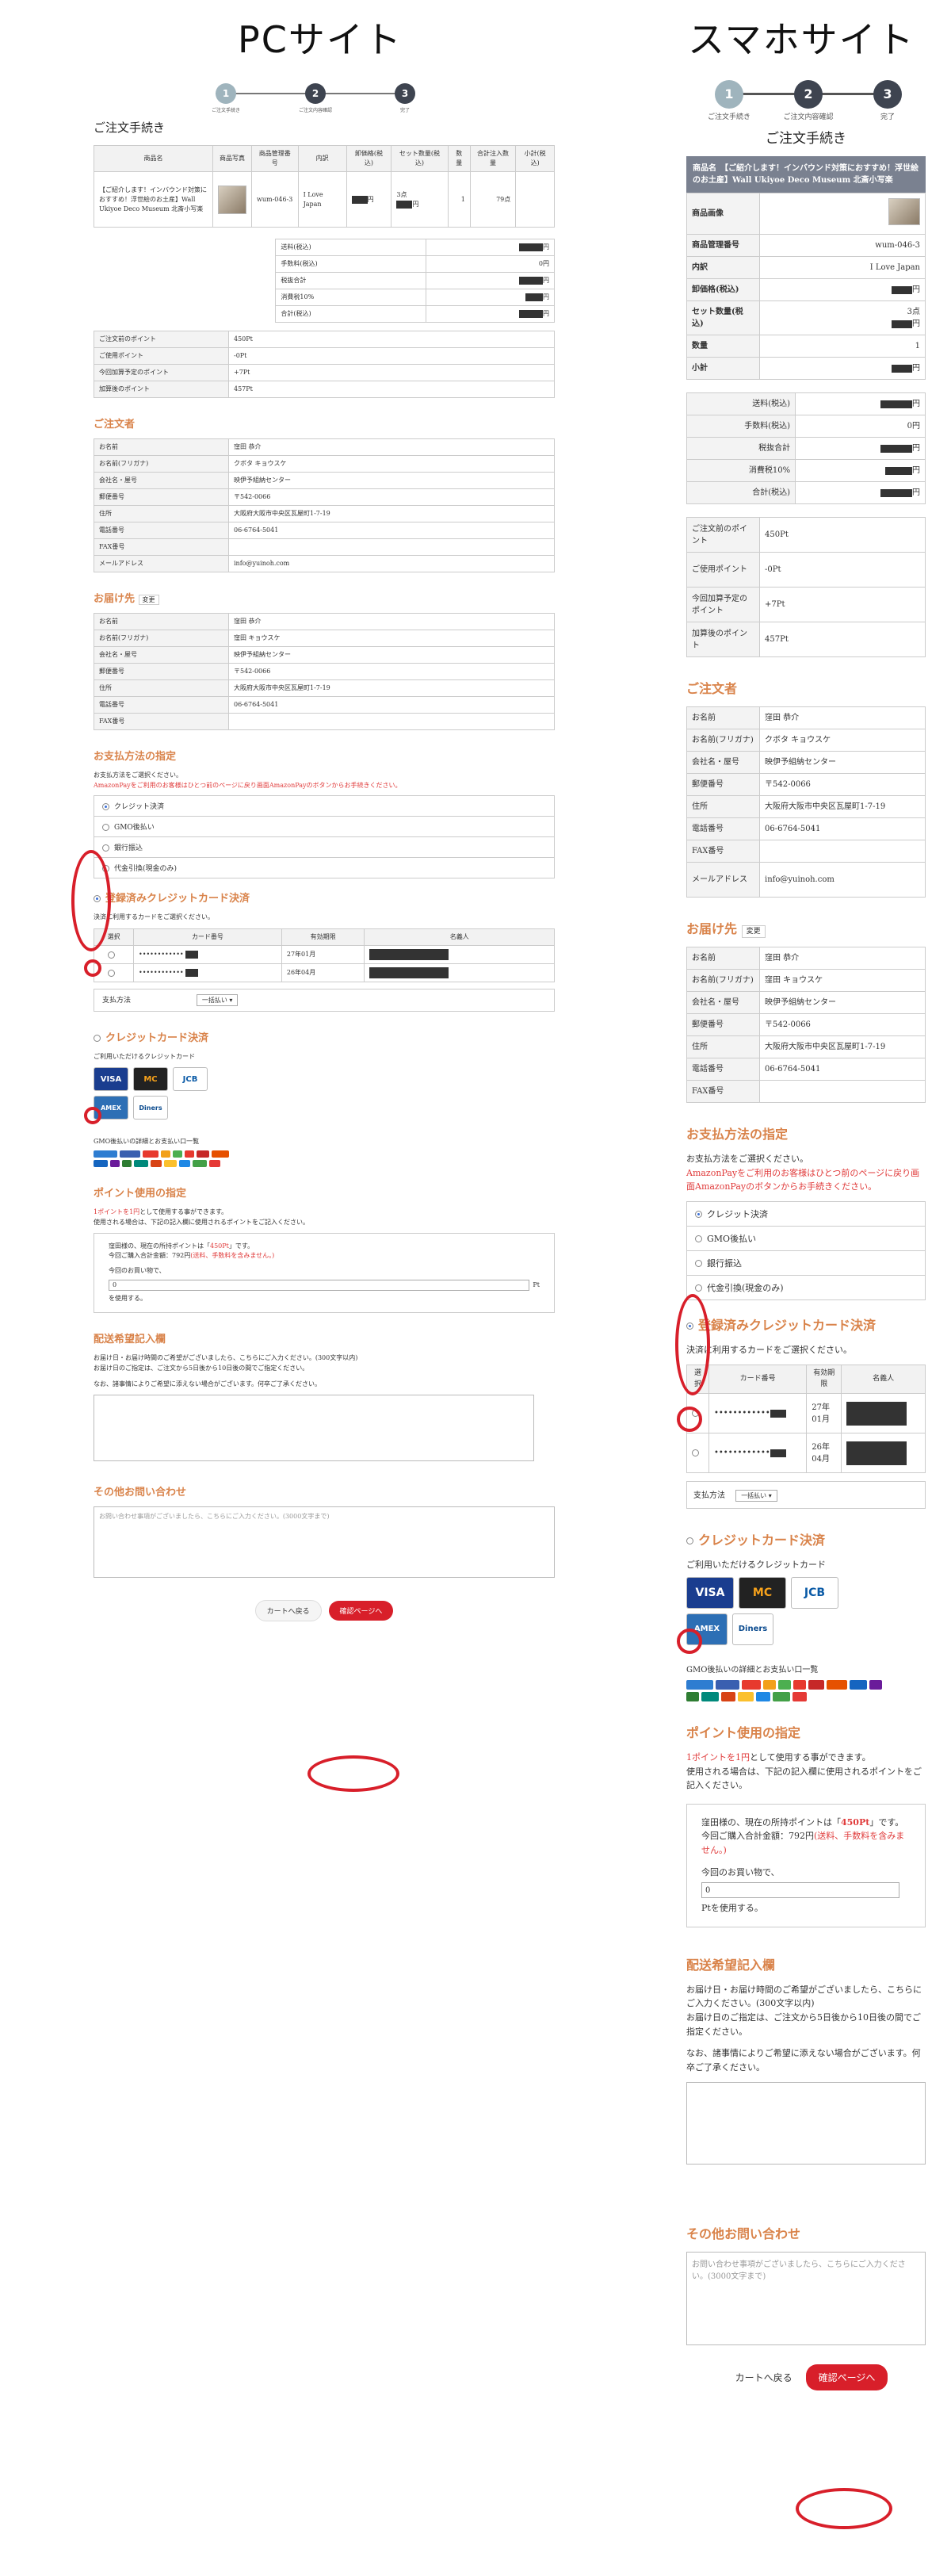 Image resolution: width=951 pixels, height=2576 pixels. I want to click on sp-ol7: メールアドレス, so click(723, 880).